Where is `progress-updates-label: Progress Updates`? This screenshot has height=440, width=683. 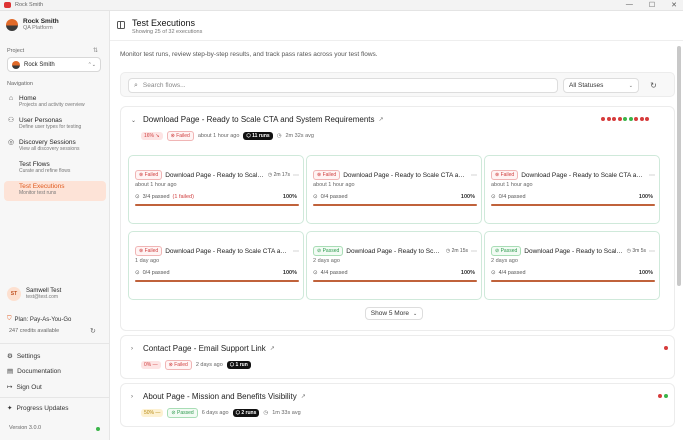
progress-updates-label: Progress Updates is located at coordinates (42, 408).